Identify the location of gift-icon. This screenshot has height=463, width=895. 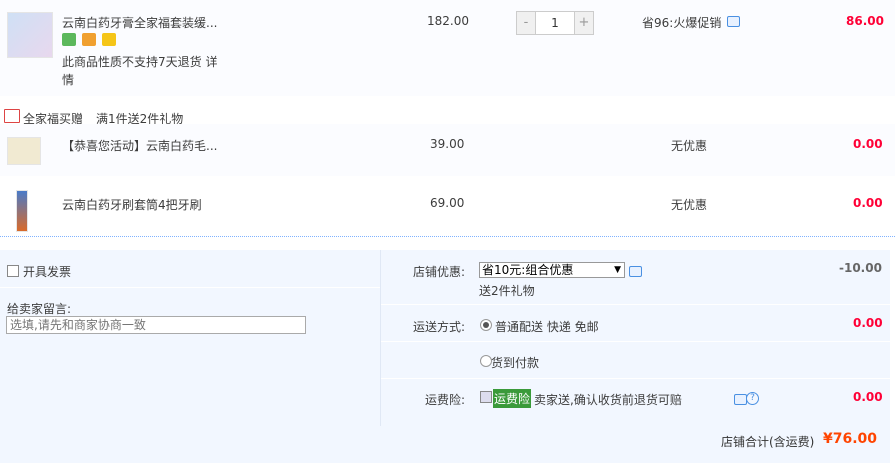
(12, 116).